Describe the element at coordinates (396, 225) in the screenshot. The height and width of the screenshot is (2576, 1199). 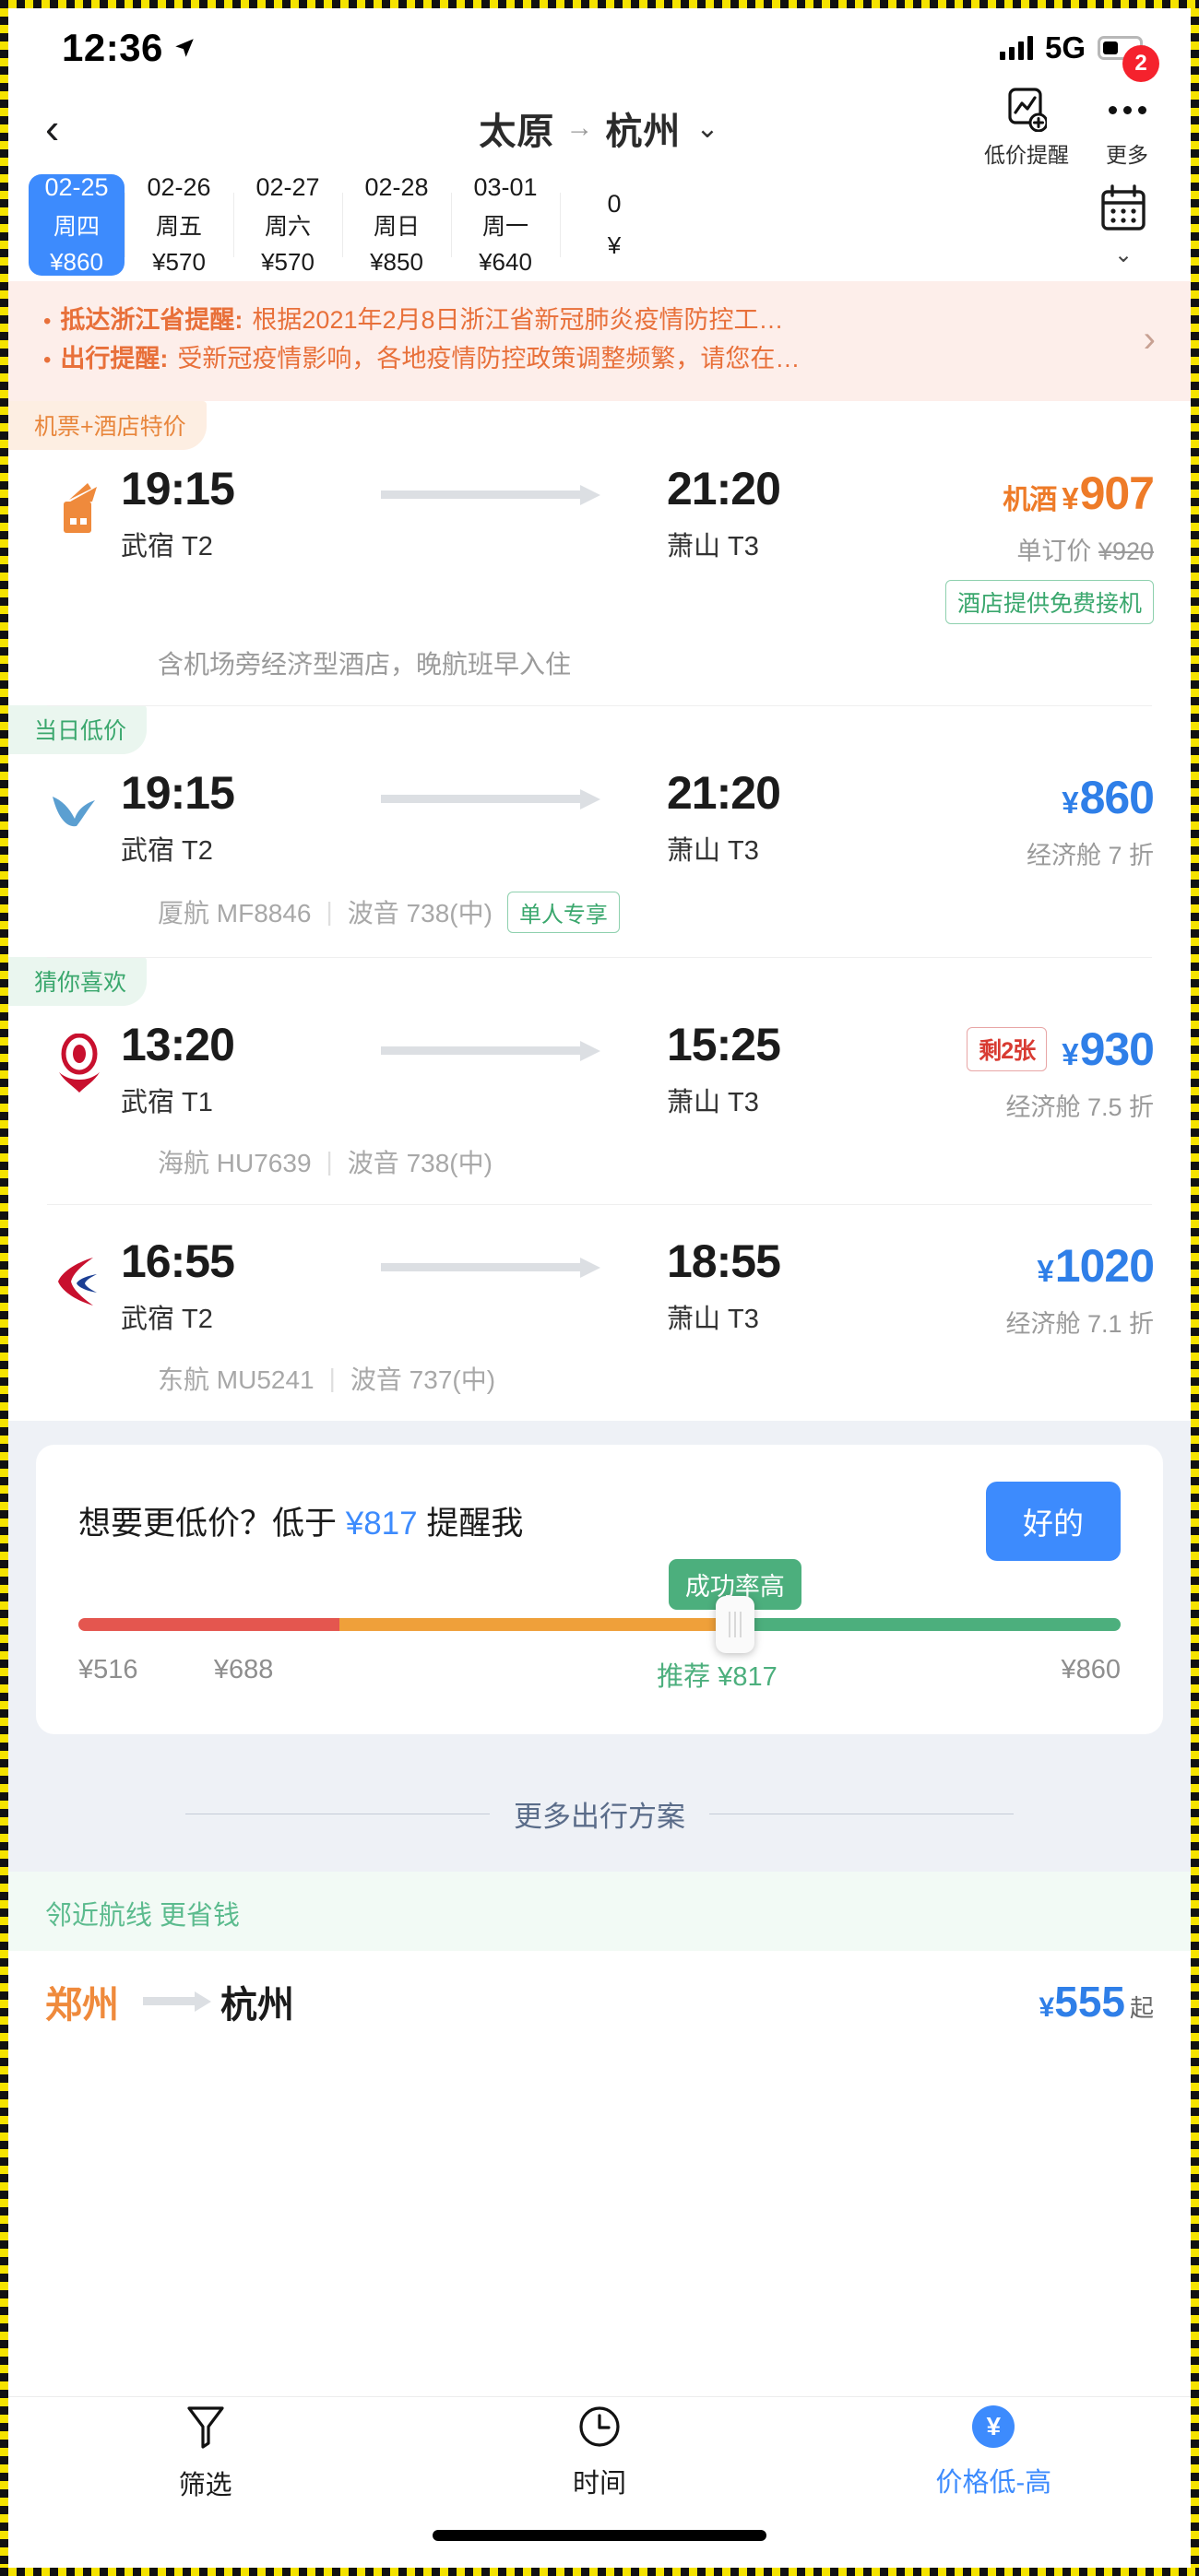
I see `date-tab-3: 02-28 周日 ¥850` at that location.